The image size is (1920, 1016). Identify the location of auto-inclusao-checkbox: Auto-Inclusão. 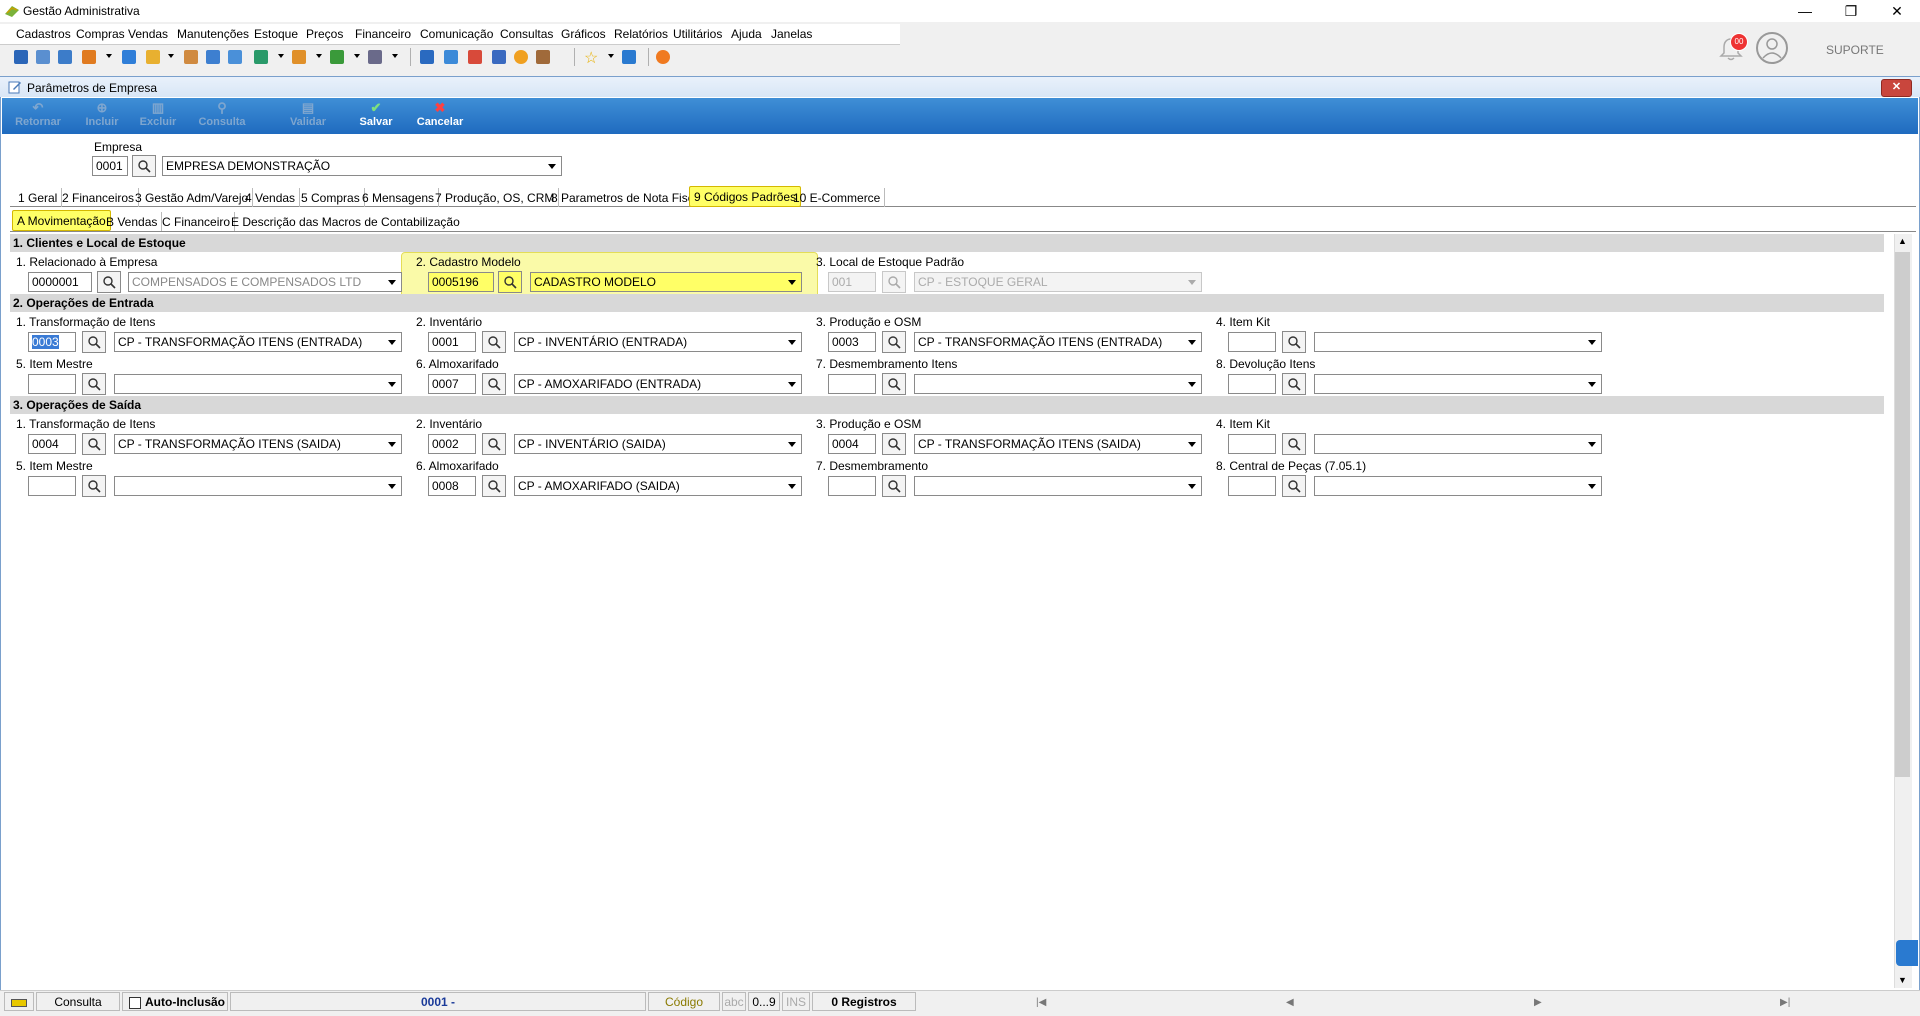
(175, 1001).